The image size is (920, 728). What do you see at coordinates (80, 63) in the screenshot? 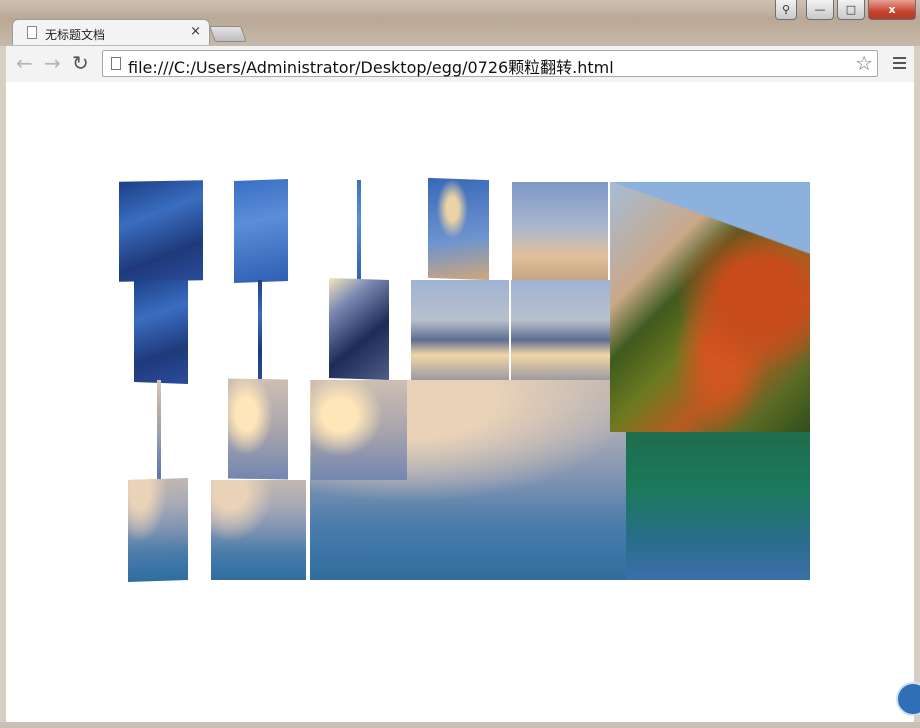
I see `reload-icon: ↻` at bounding box center [80, 63].